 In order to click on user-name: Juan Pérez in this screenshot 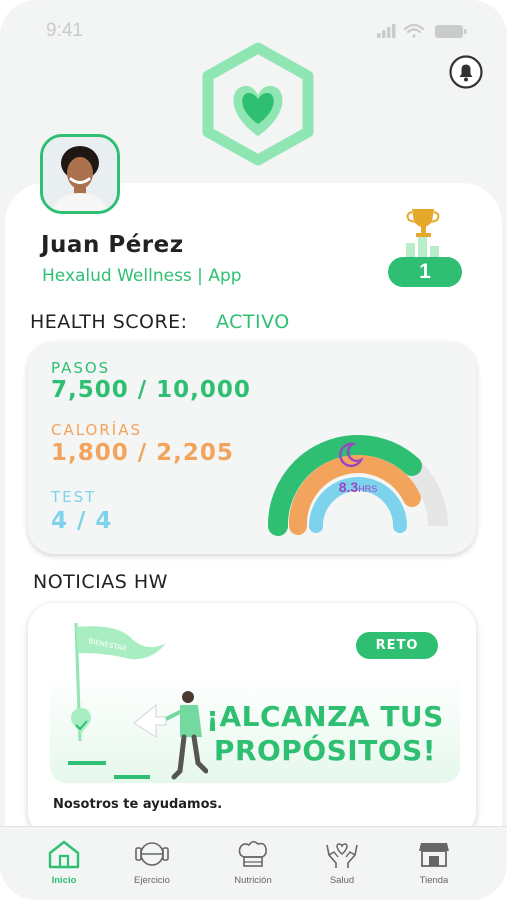, I will do `click(112, 245)`.